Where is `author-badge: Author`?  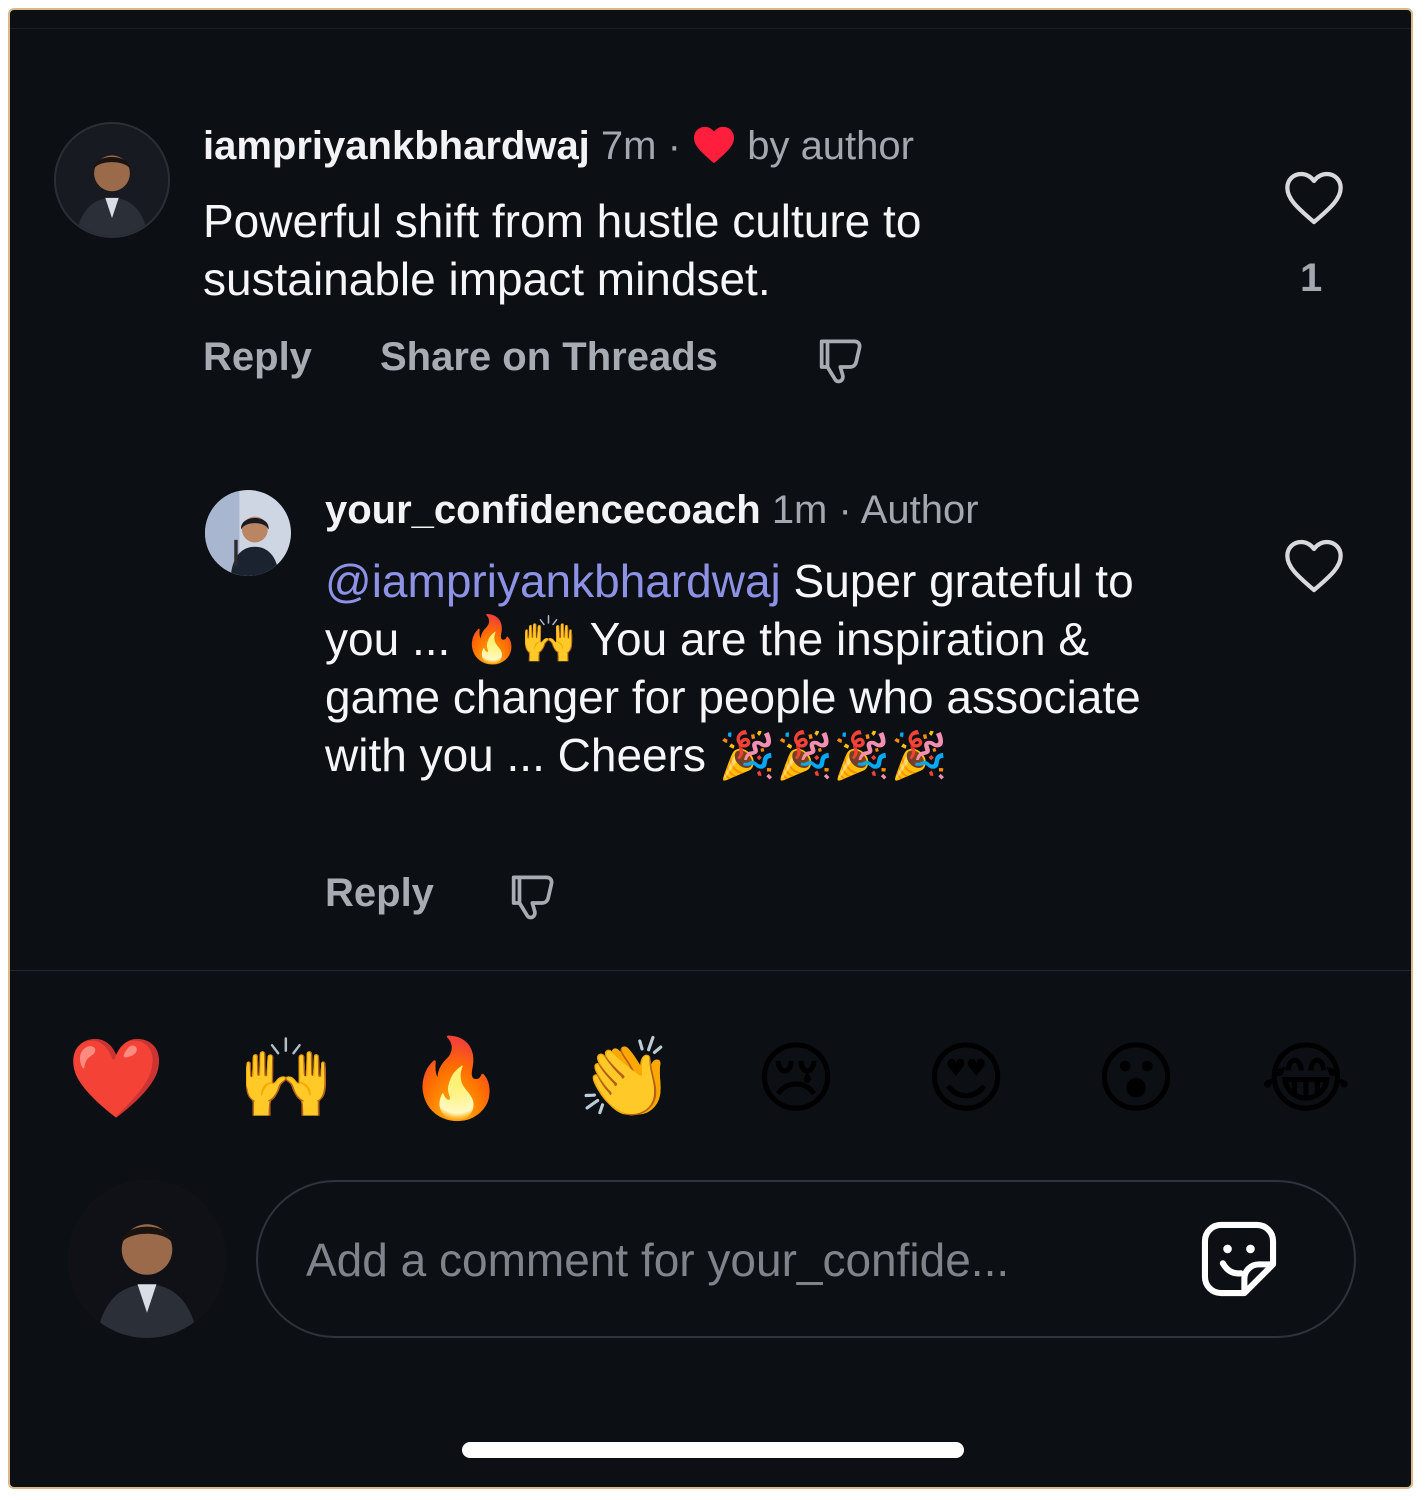 author-badge: Author is located at coordinates (919, 510).